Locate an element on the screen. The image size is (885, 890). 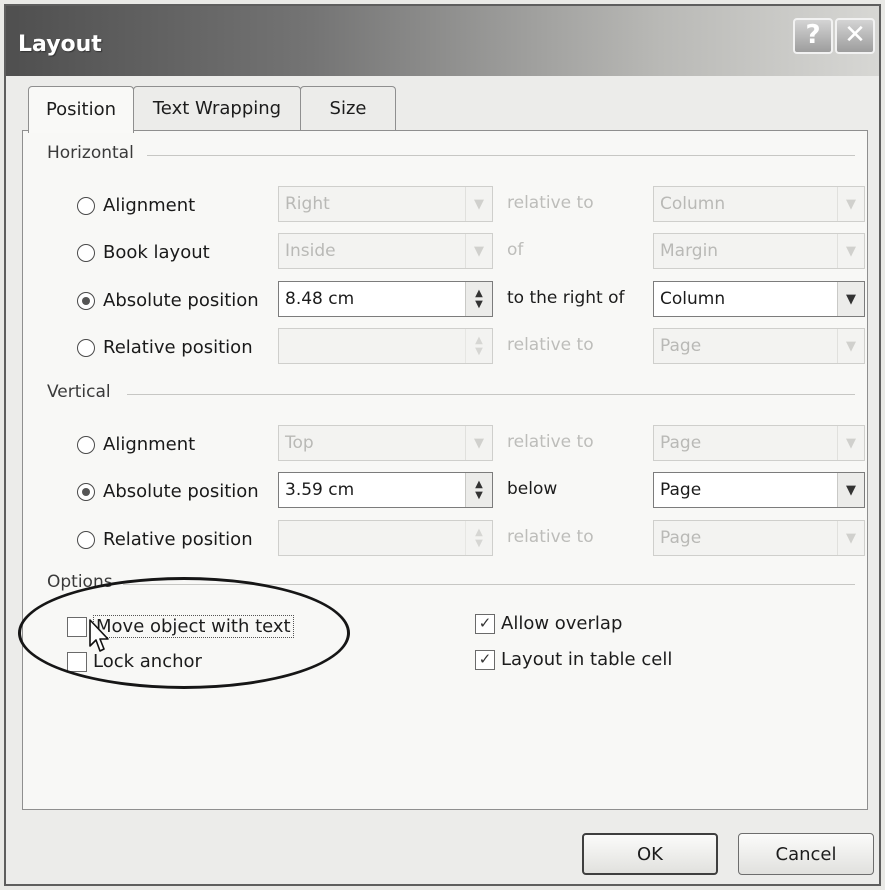
vertical-alignment-value: Top is located at coordinates (299, 443).